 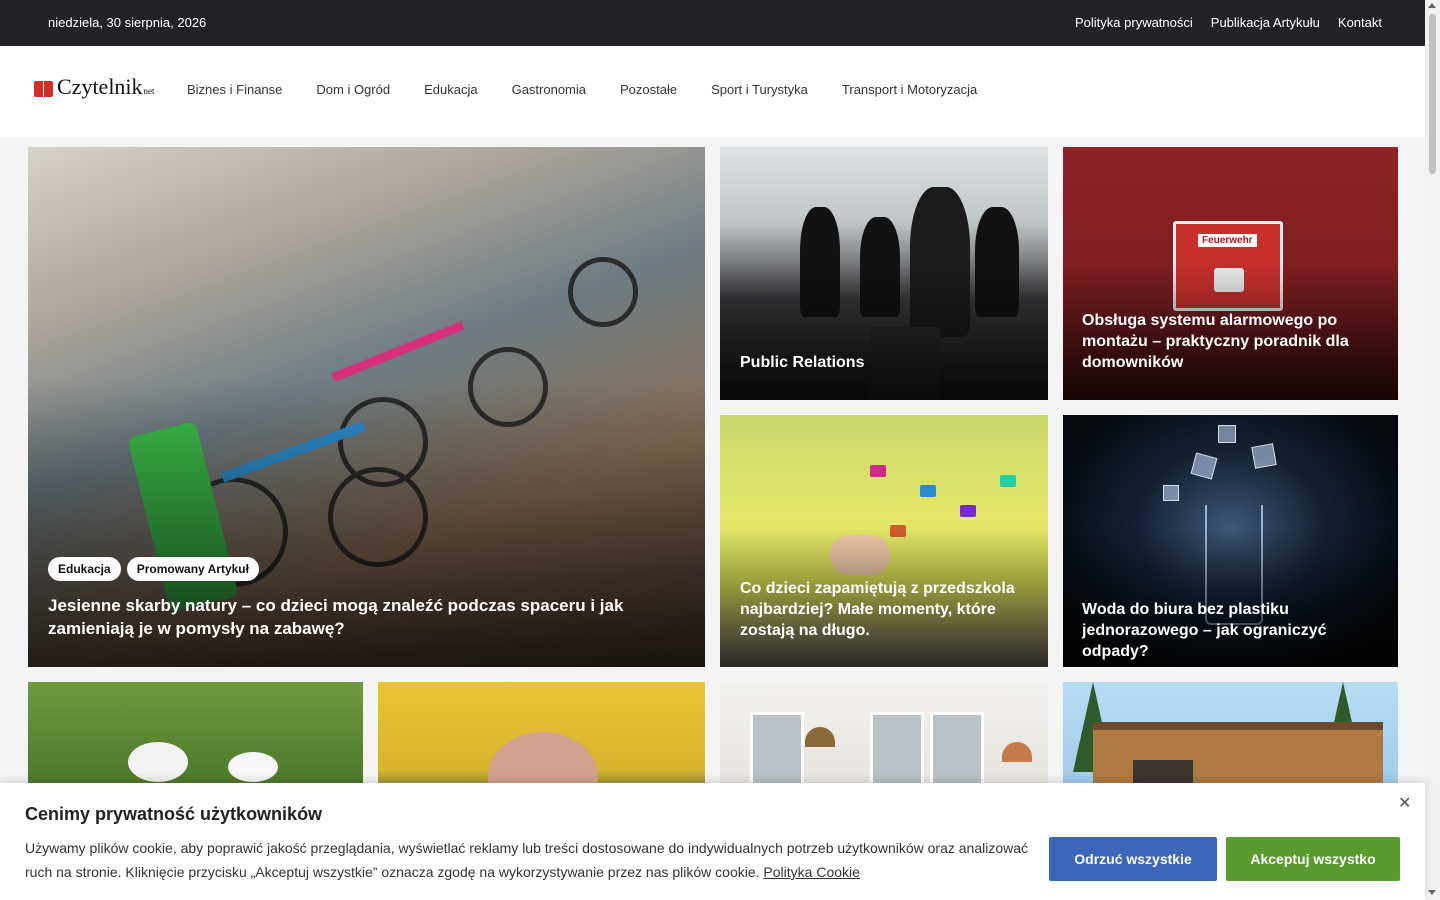 I want to click on publish-article-link: Publikacja Artykułu, so click(x=1265, y=22).